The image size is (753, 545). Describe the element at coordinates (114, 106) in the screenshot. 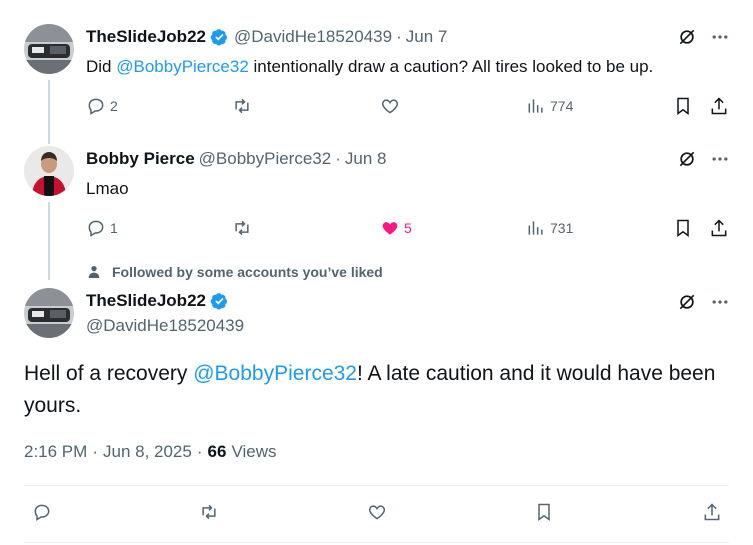

I see `reply-count: 2` at that location.